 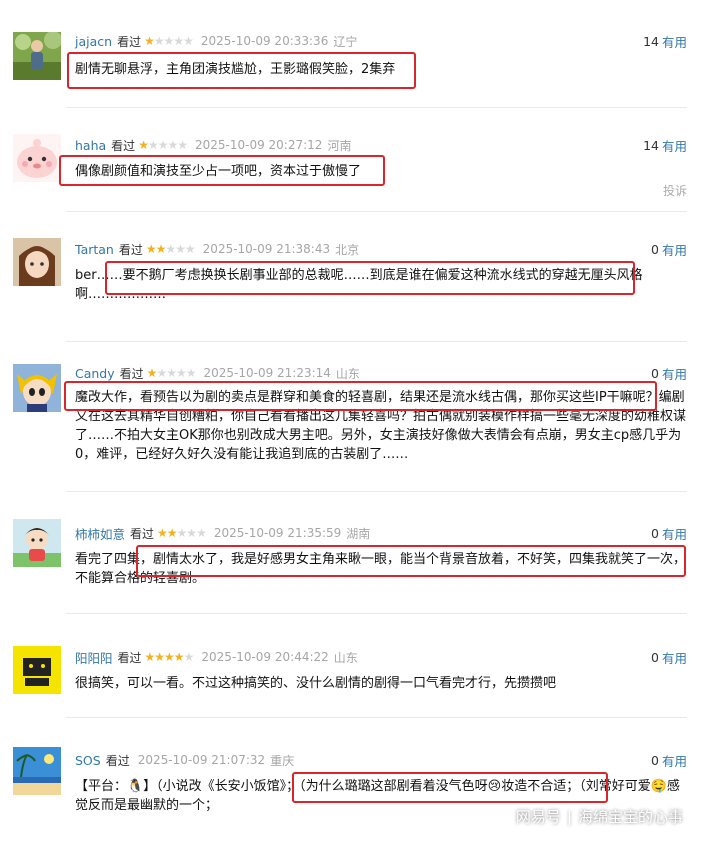 I want to click on watermark-author: 海绵宝宝的心事, so click(x=630, y=817).